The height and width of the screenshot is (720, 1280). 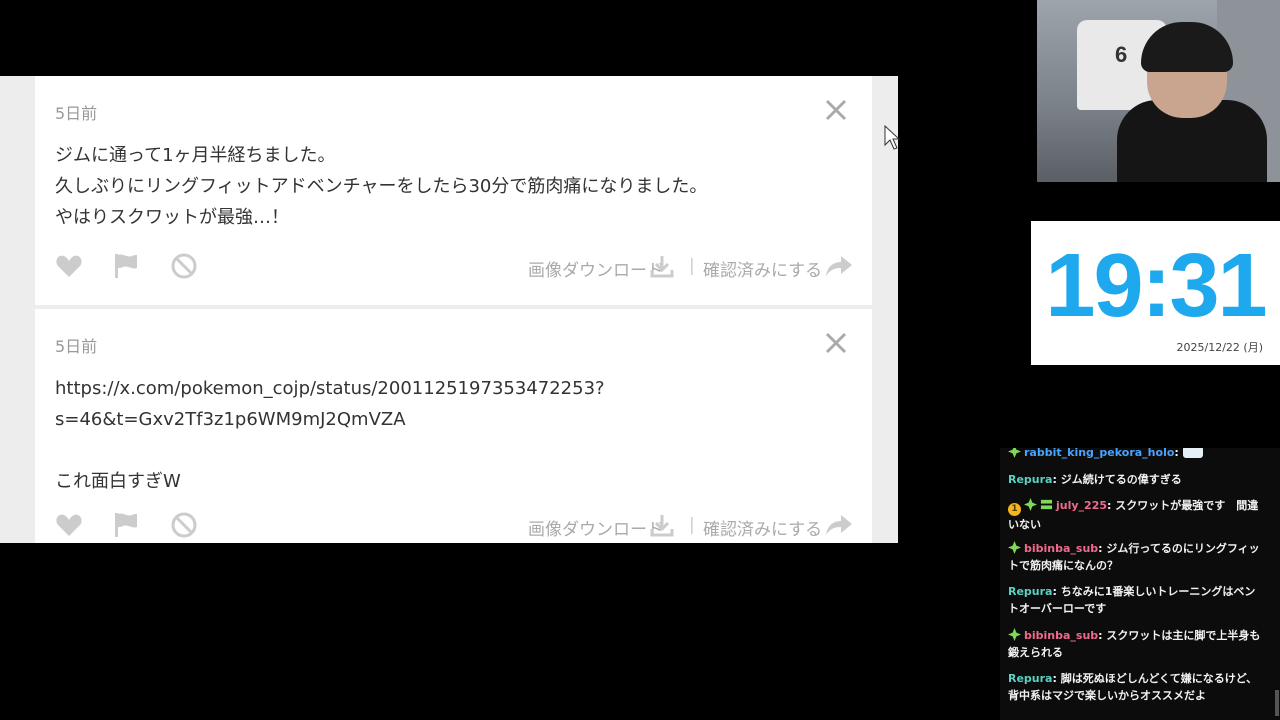 I want to click on chat-message: bibinba_sub: ジム行ってるのにリングフィットで筋肉痛になんの？, so click(x=1136, y=557).